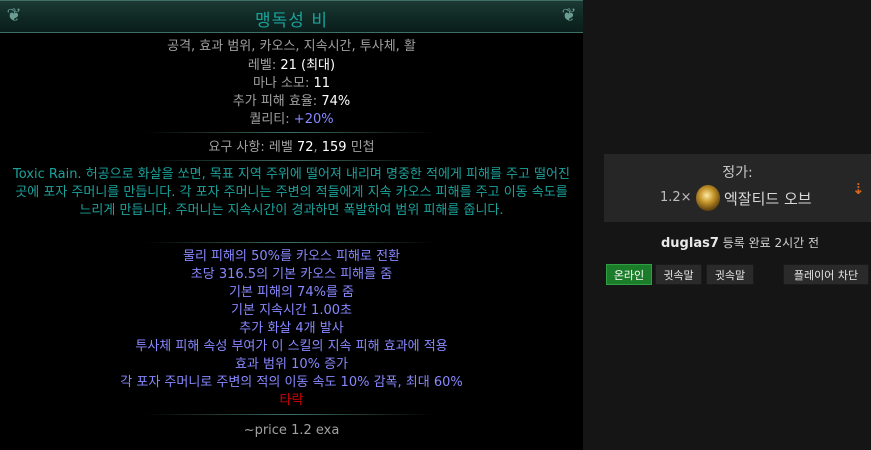 The image size is (871, 450). Describe the element at coordinates (737, 188) in the screenshot. I see `price-box: 정가: 1.2× 엑잘티드 오브 ⇣` at that location.